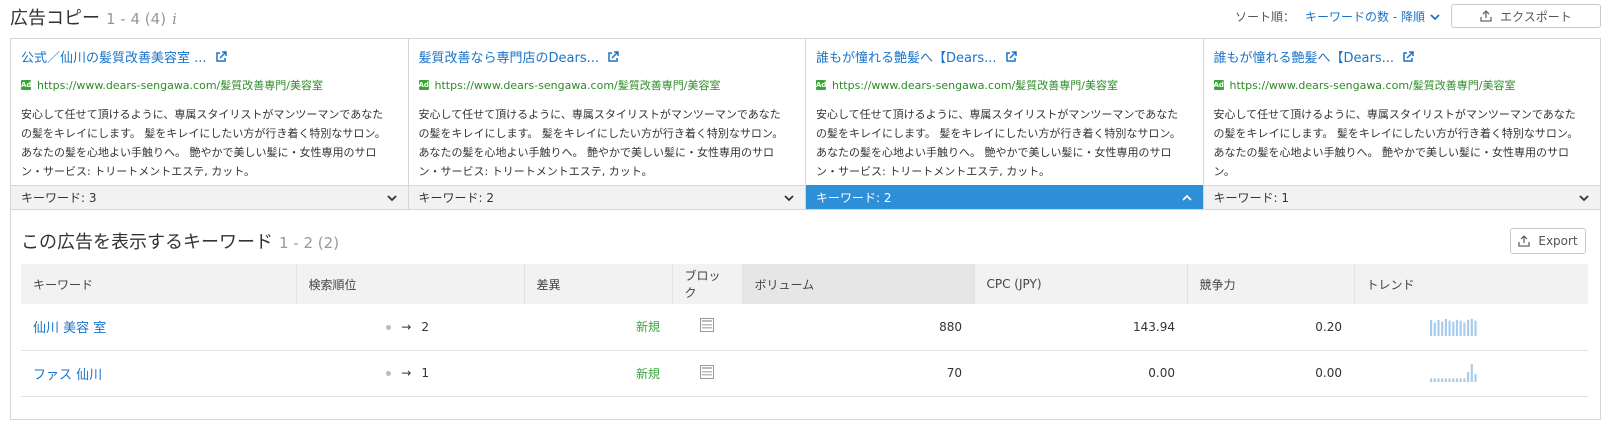 The image size is (1611, 439). What do you see at coordinates (1251, 198) in the screenshot?
I see `ad-keywords-count: キーワード: 1` at bounding box center [1251, 198].